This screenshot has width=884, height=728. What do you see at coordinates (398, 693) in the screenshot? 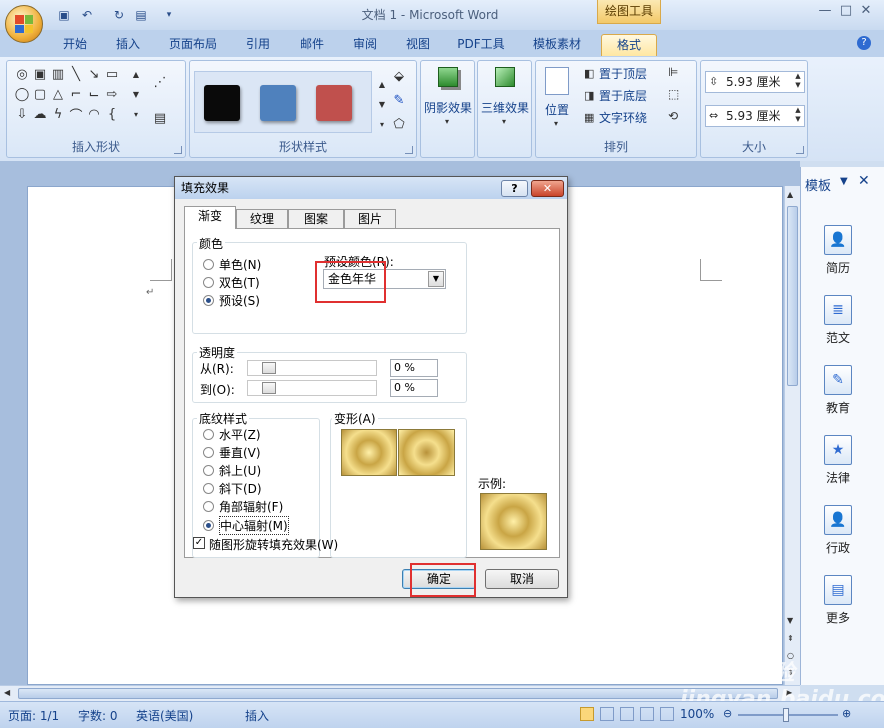
I see `horizontal-scroll-thumb` at bounding box center [398, 693].